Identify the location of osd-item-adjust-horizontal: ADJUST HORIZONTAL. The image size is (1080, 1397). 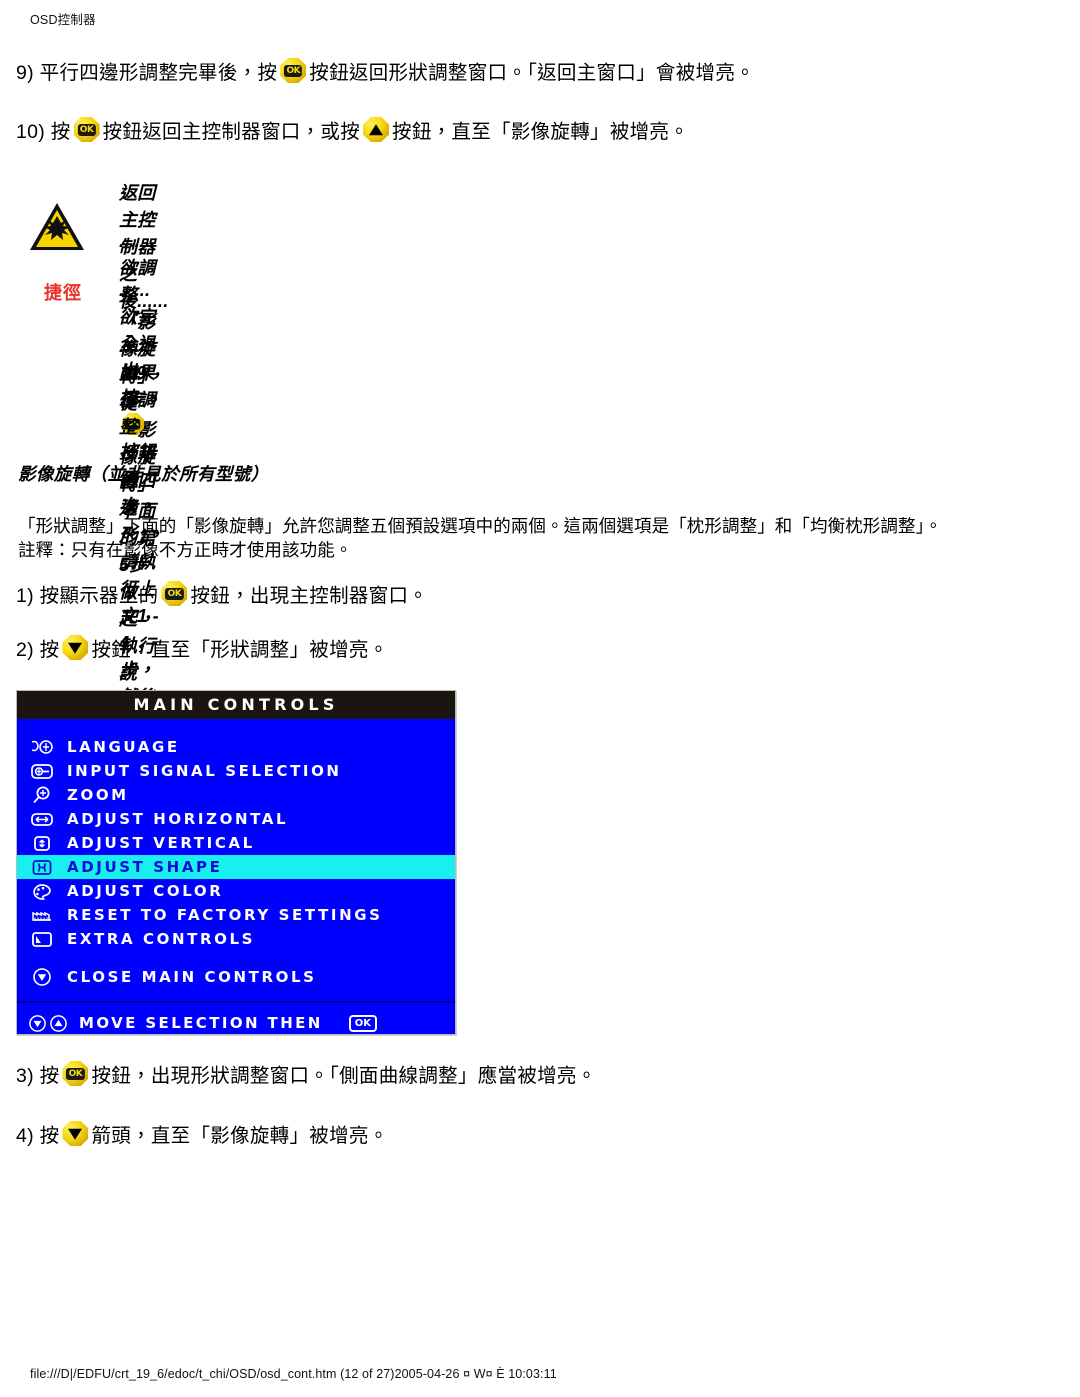
(236, 819).